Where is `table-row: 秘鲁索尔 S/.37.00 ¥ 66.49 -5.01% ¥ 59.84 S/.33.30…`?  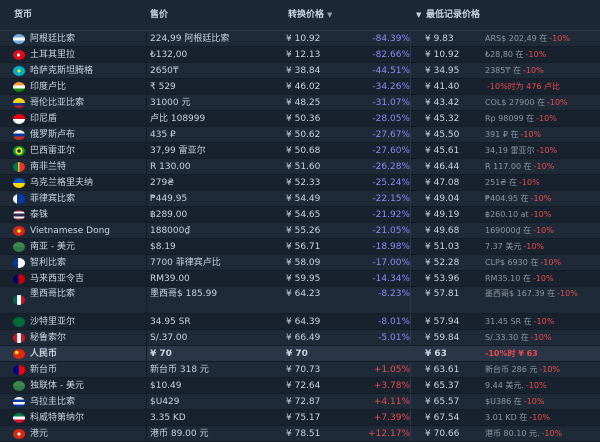 table-row: 秘鲁索尔 S/.37.00 ¥ 66.49 -5.01% ¥ 59.84 S/.33.30… is located at coordinates (300, 338).